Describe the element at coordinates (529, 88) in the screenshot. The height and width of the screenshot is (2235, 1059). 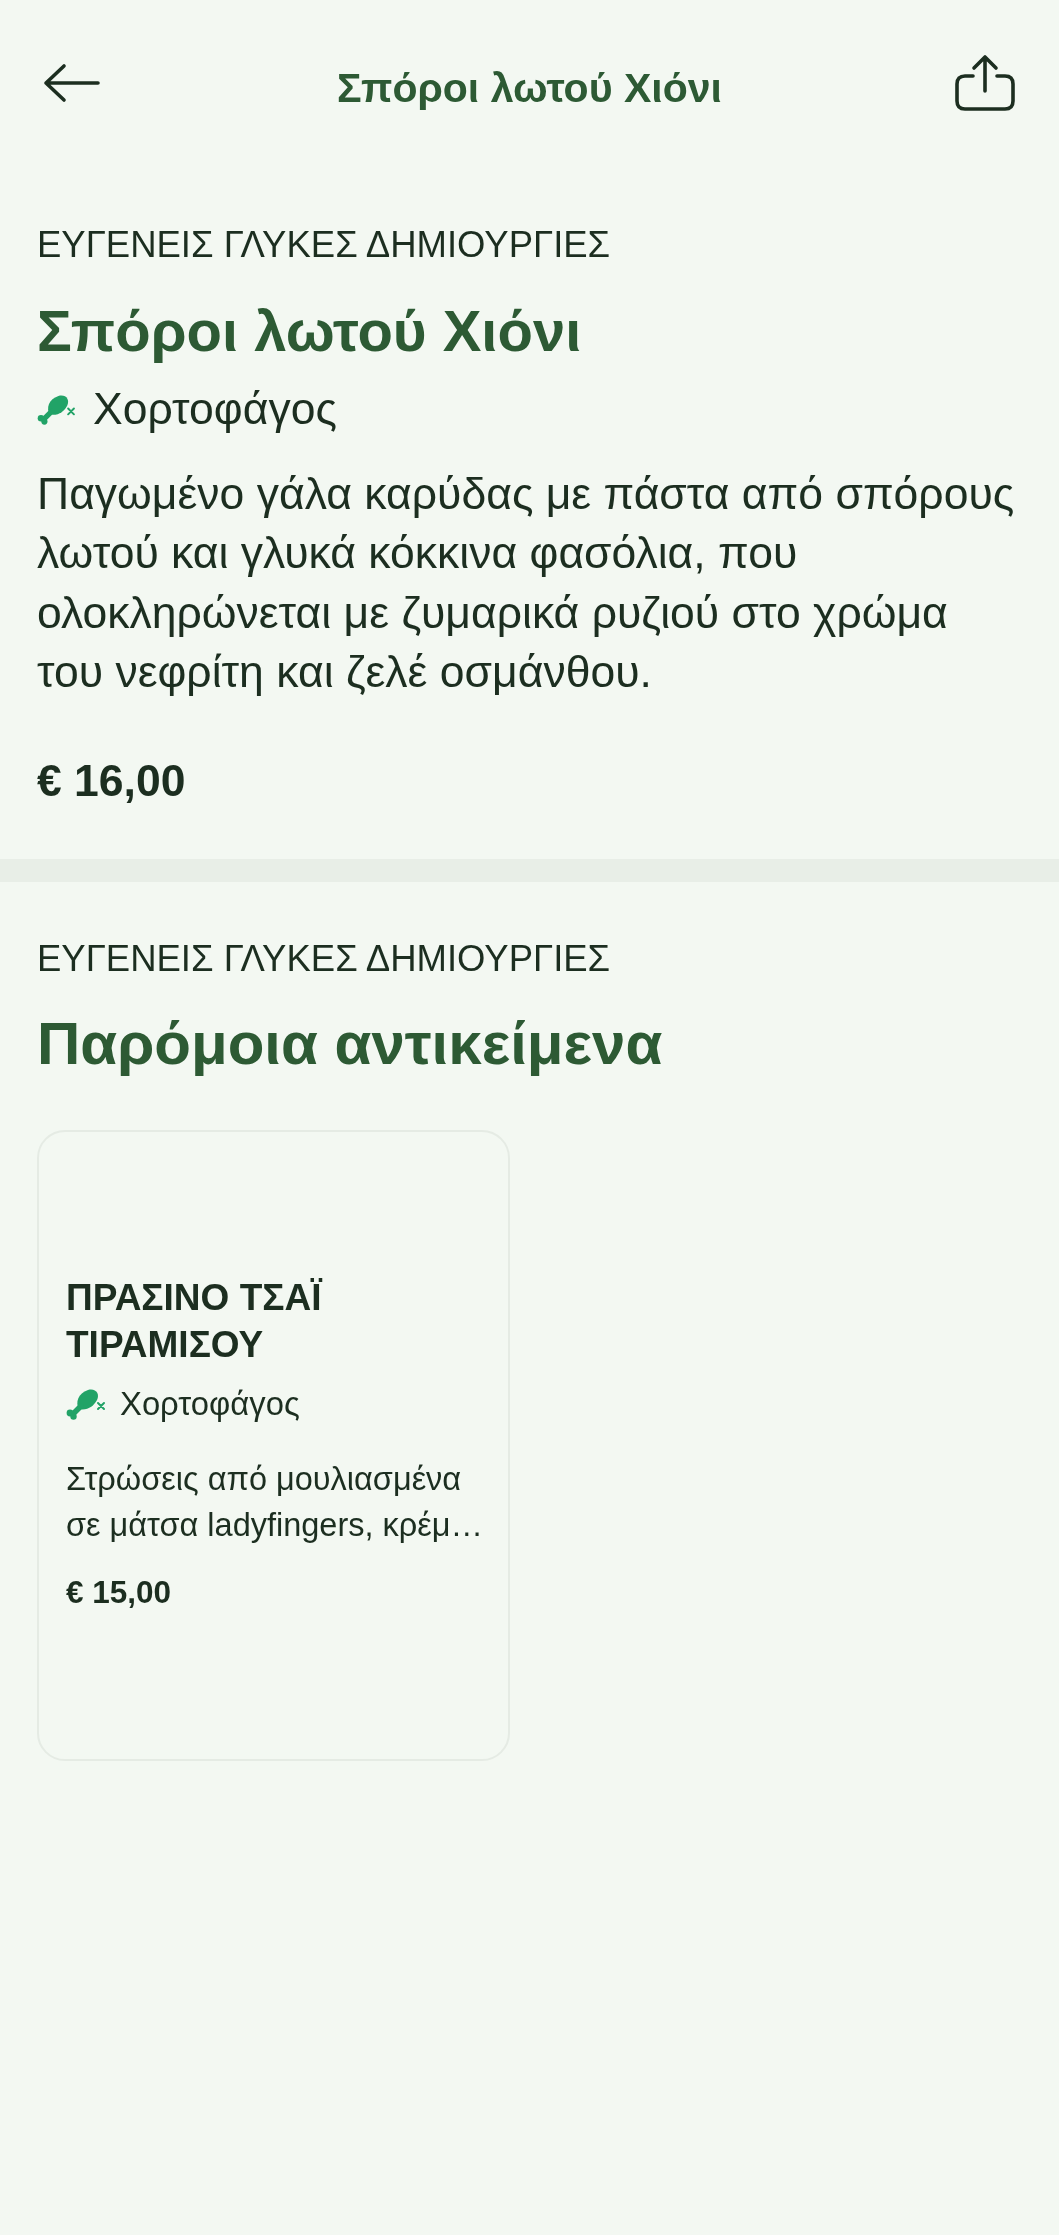
I see `page-title: Σπόροι λωτού Χιόνι` at that location.